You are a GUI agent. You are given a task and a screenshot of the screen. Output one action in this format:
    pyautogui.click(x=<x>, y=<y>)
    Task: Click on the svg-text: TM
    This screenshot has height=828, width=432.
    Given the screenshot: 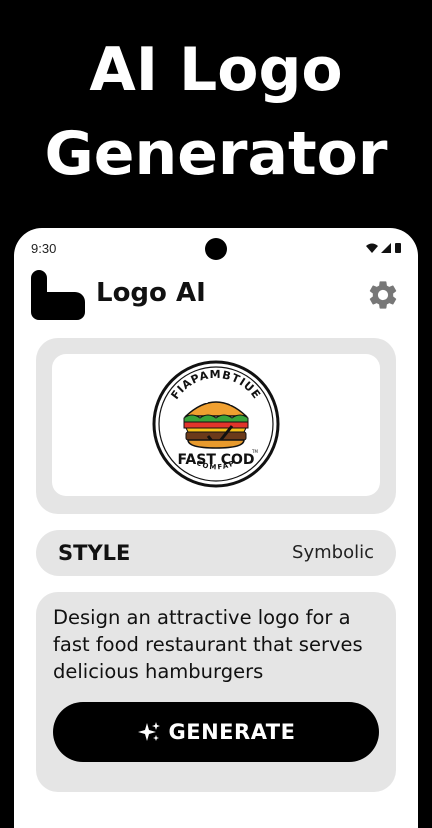 What is the action you would take?
    pyautogui.click(x=254, y=451)
    